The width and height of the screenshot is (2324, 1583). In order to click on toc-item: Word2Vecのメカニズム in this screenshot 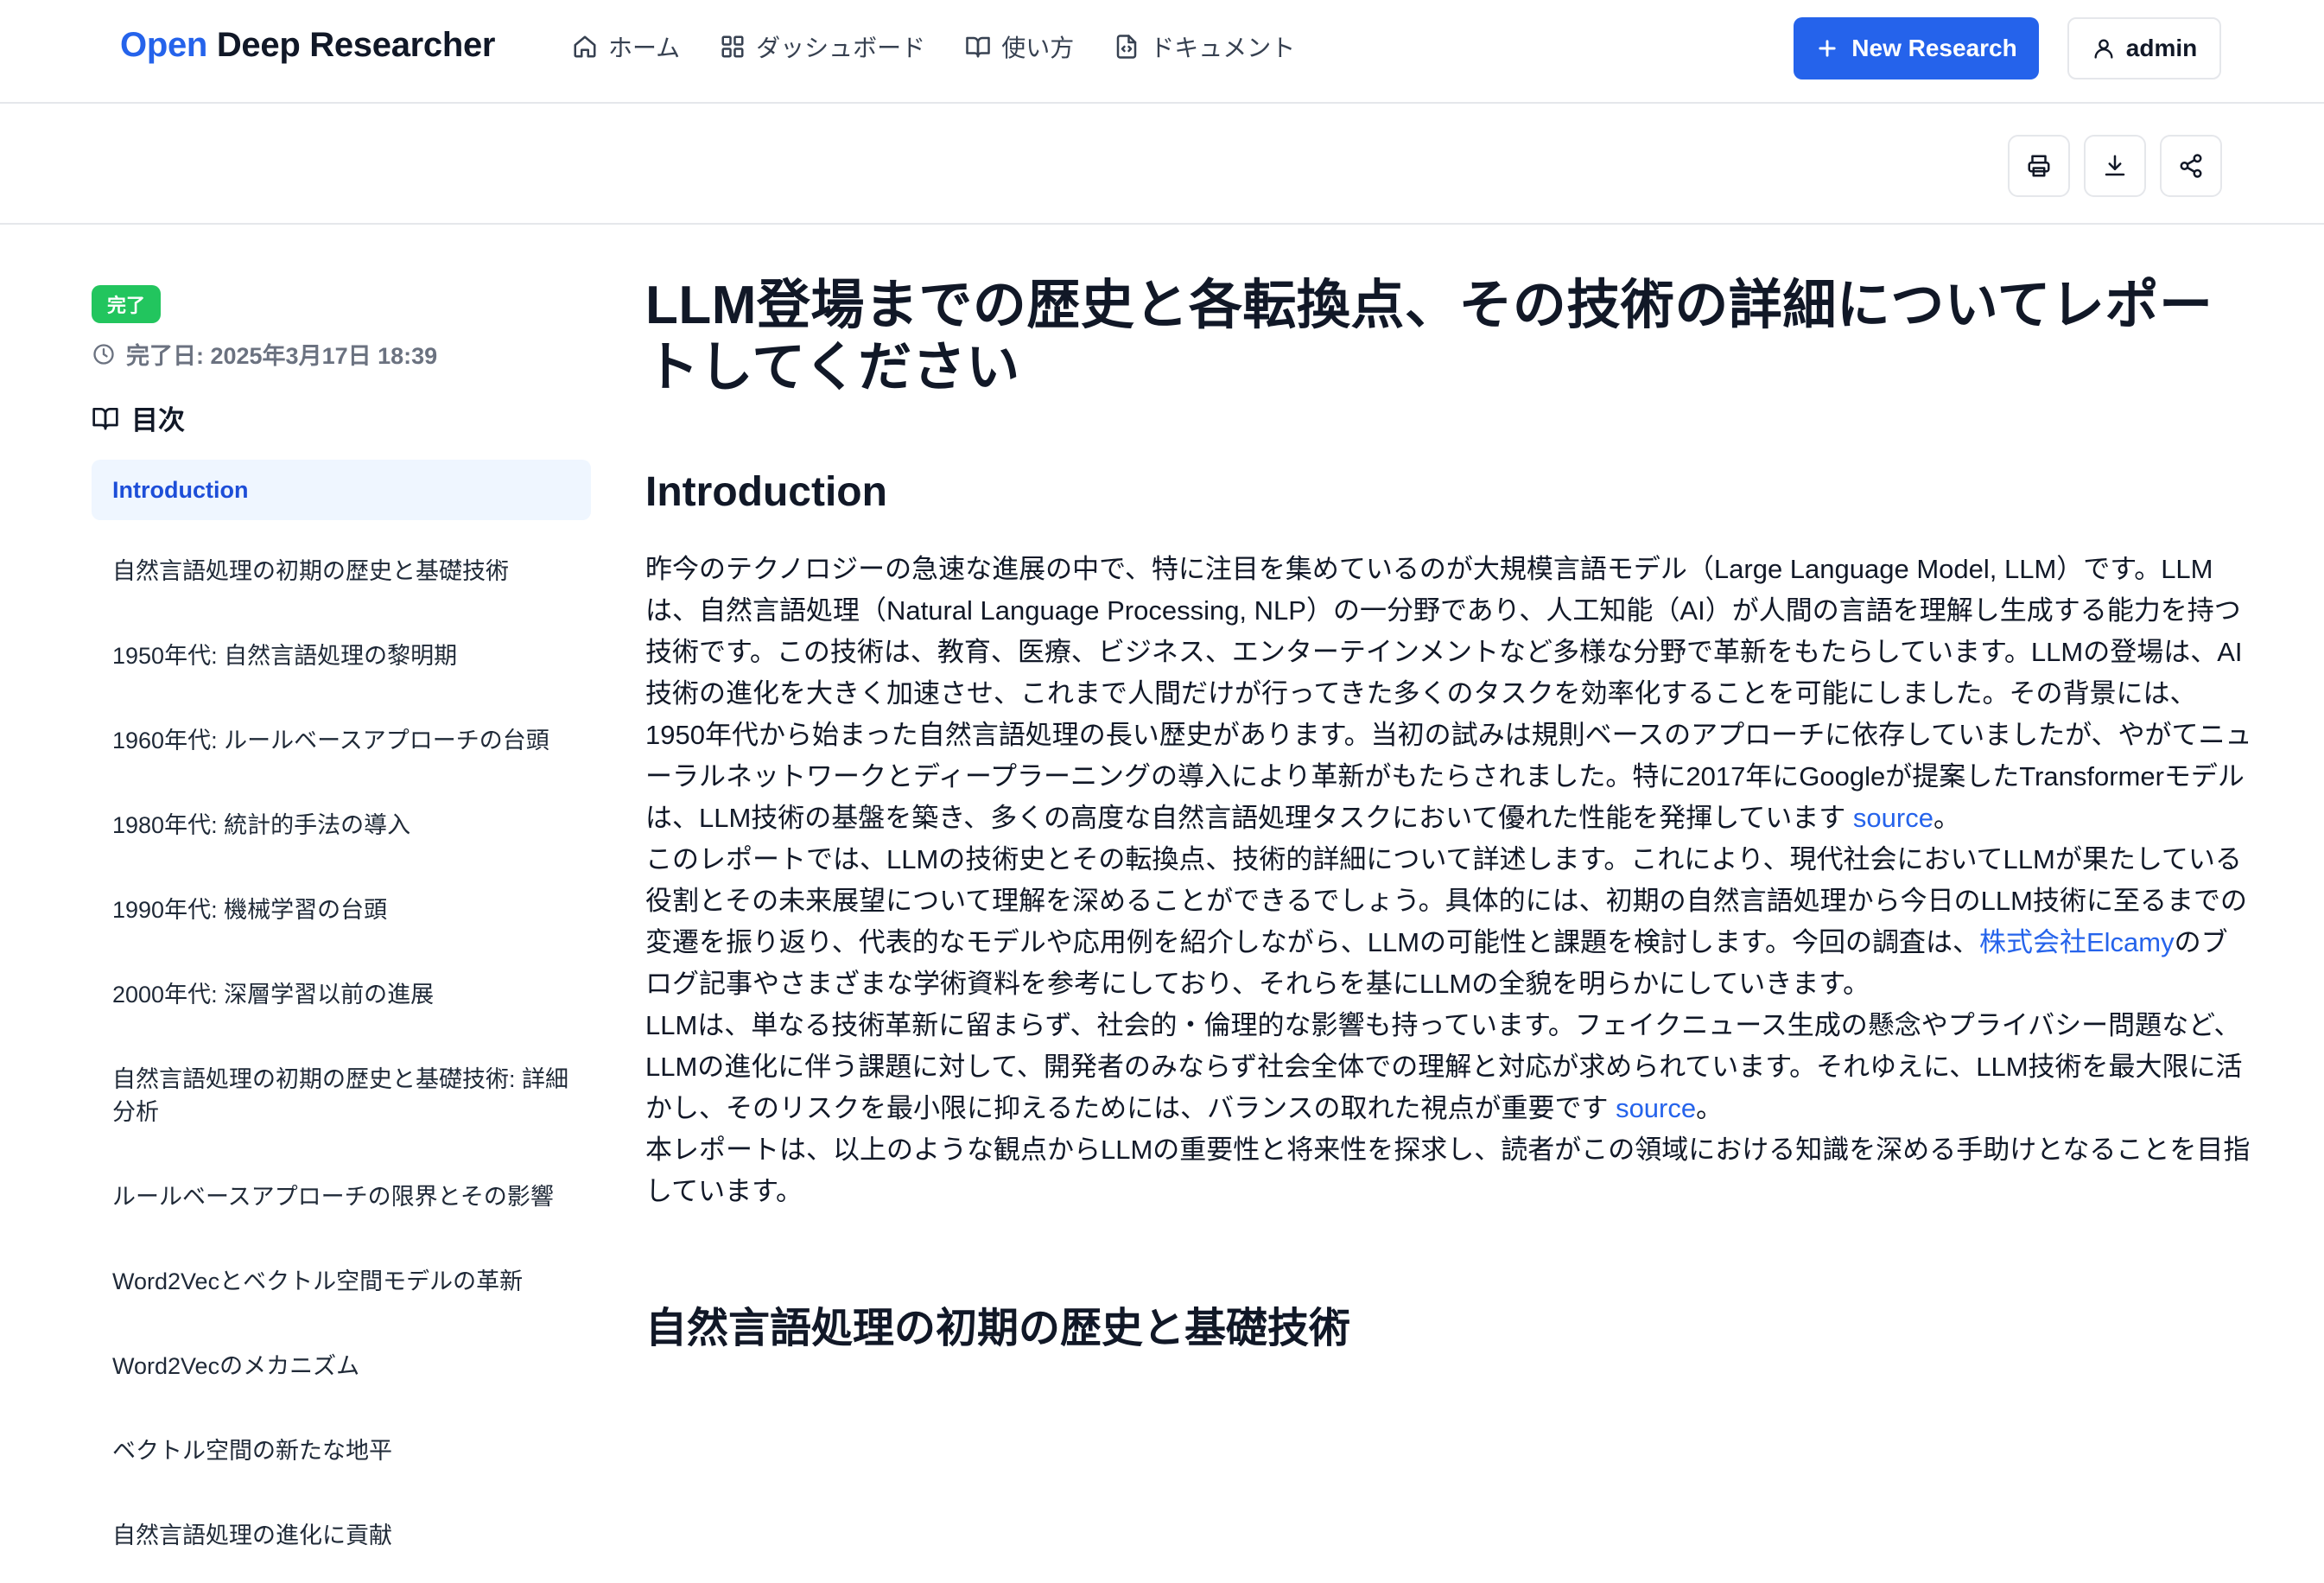, I will do `click(341, 1366)`.